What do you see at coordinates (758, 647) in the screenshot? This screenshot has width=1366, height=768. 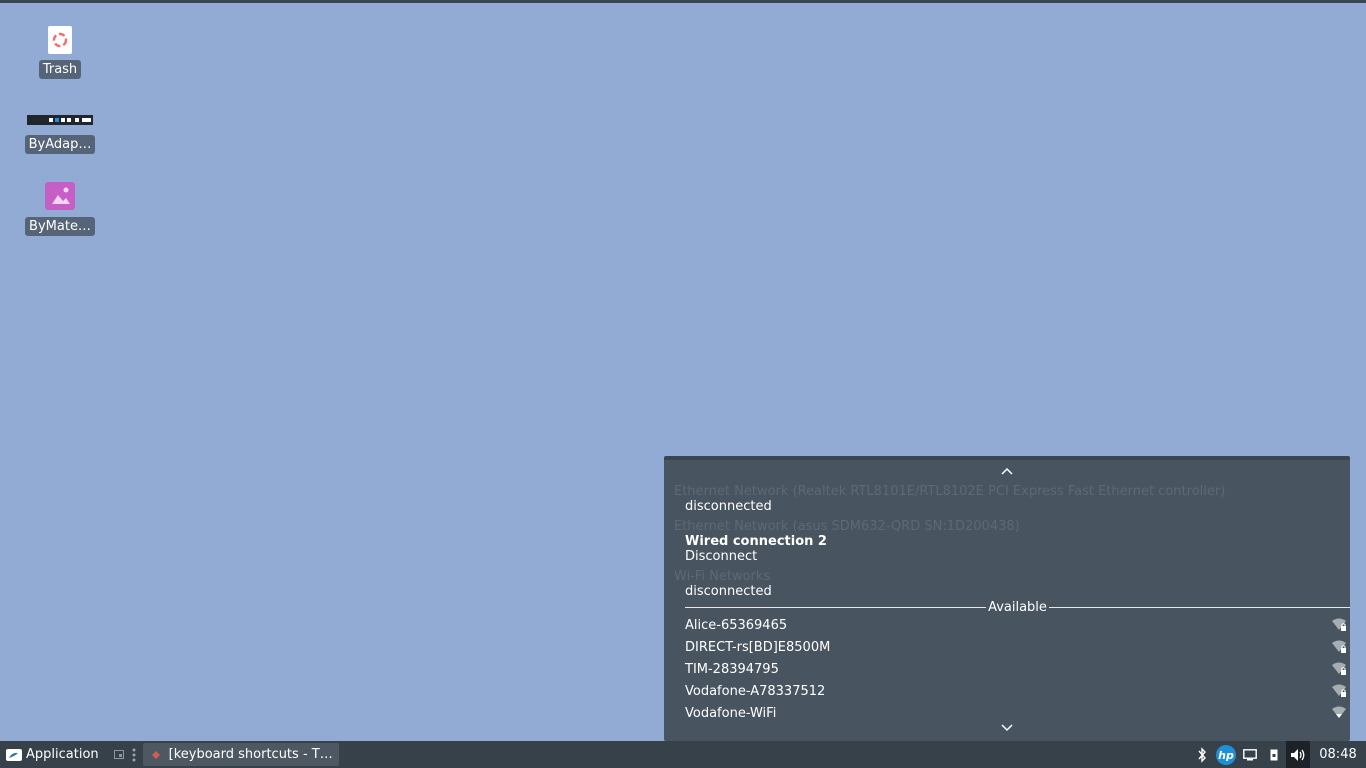 I see `wifi-ssid: DIRECT-rs[BD]E8500M` at bounding box center [758, 647].